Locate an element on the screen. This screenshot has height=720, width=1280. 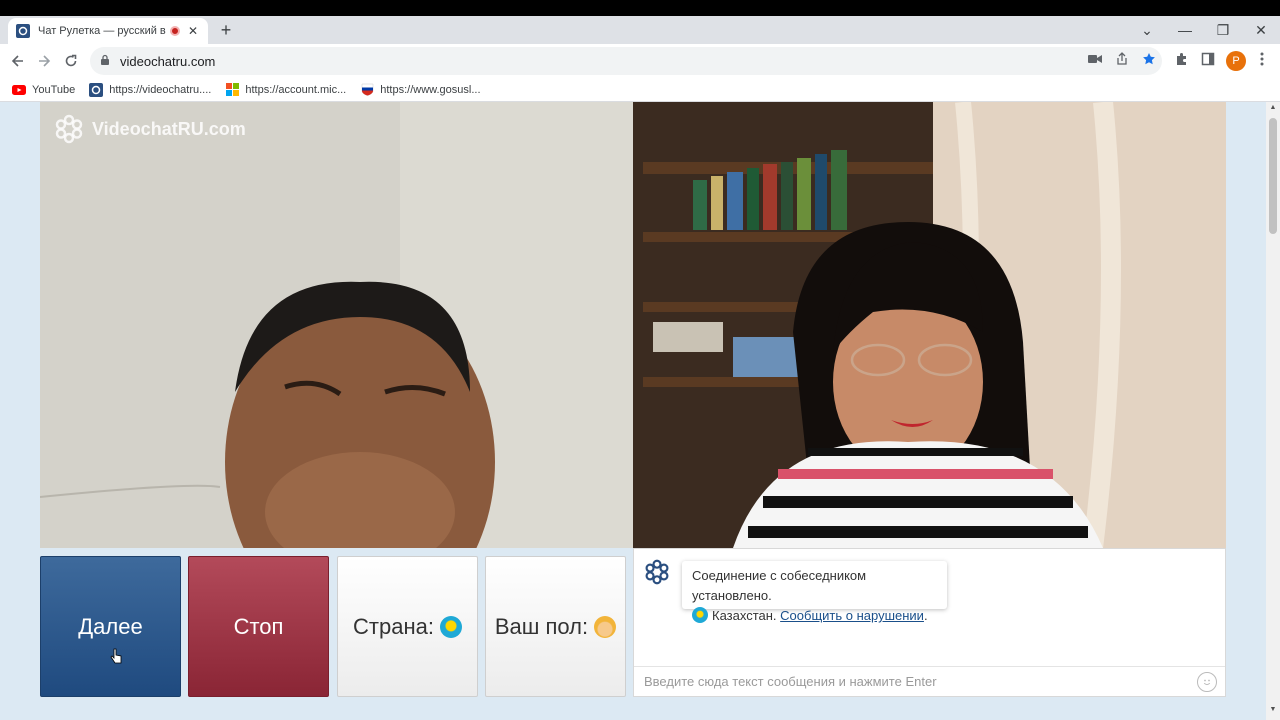
youtube-icon is located at coordinates (19, 90).